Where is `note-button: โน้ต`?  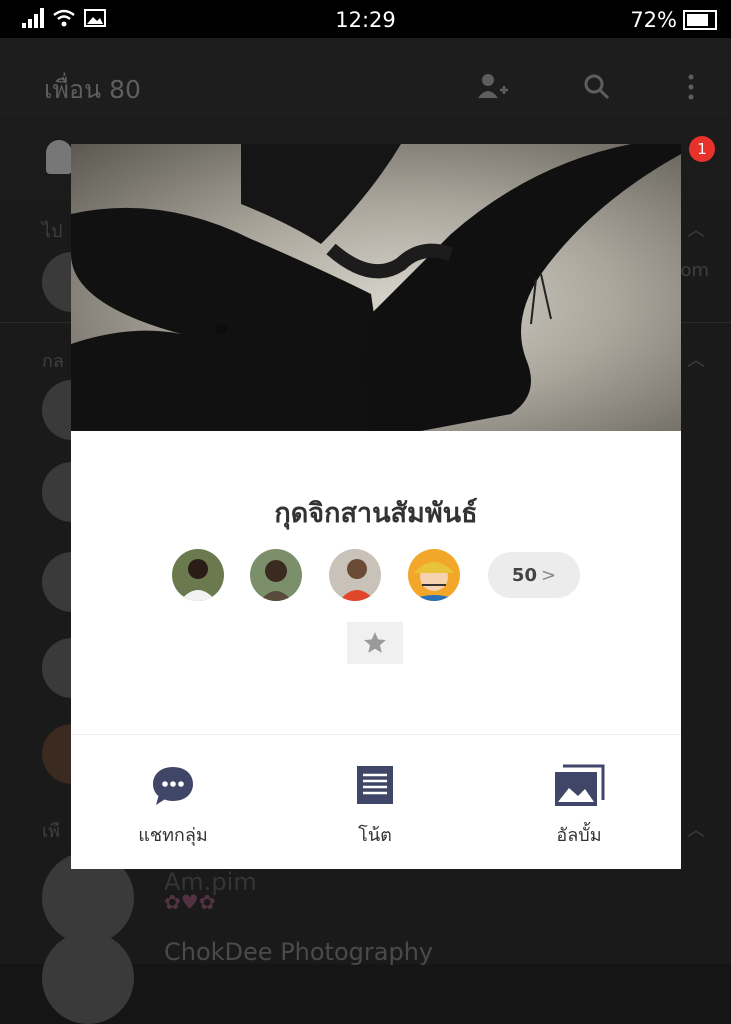
note-button: โน้ต is located at coordinates (375, 809).